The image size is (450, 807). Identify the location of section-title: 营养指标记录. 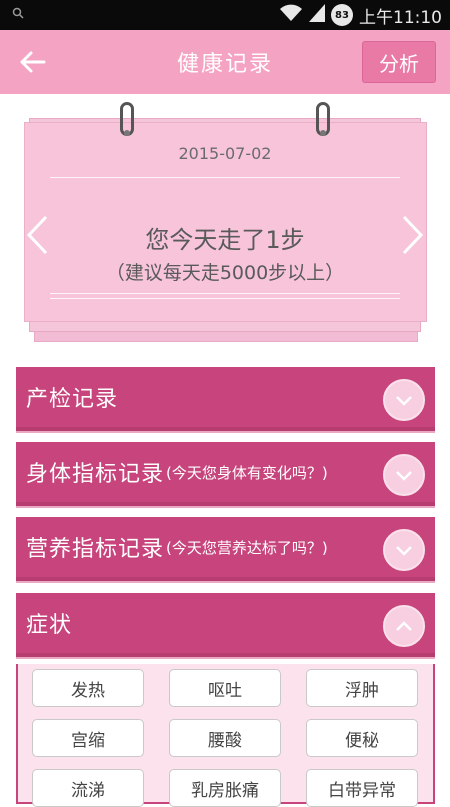
(95, 549).